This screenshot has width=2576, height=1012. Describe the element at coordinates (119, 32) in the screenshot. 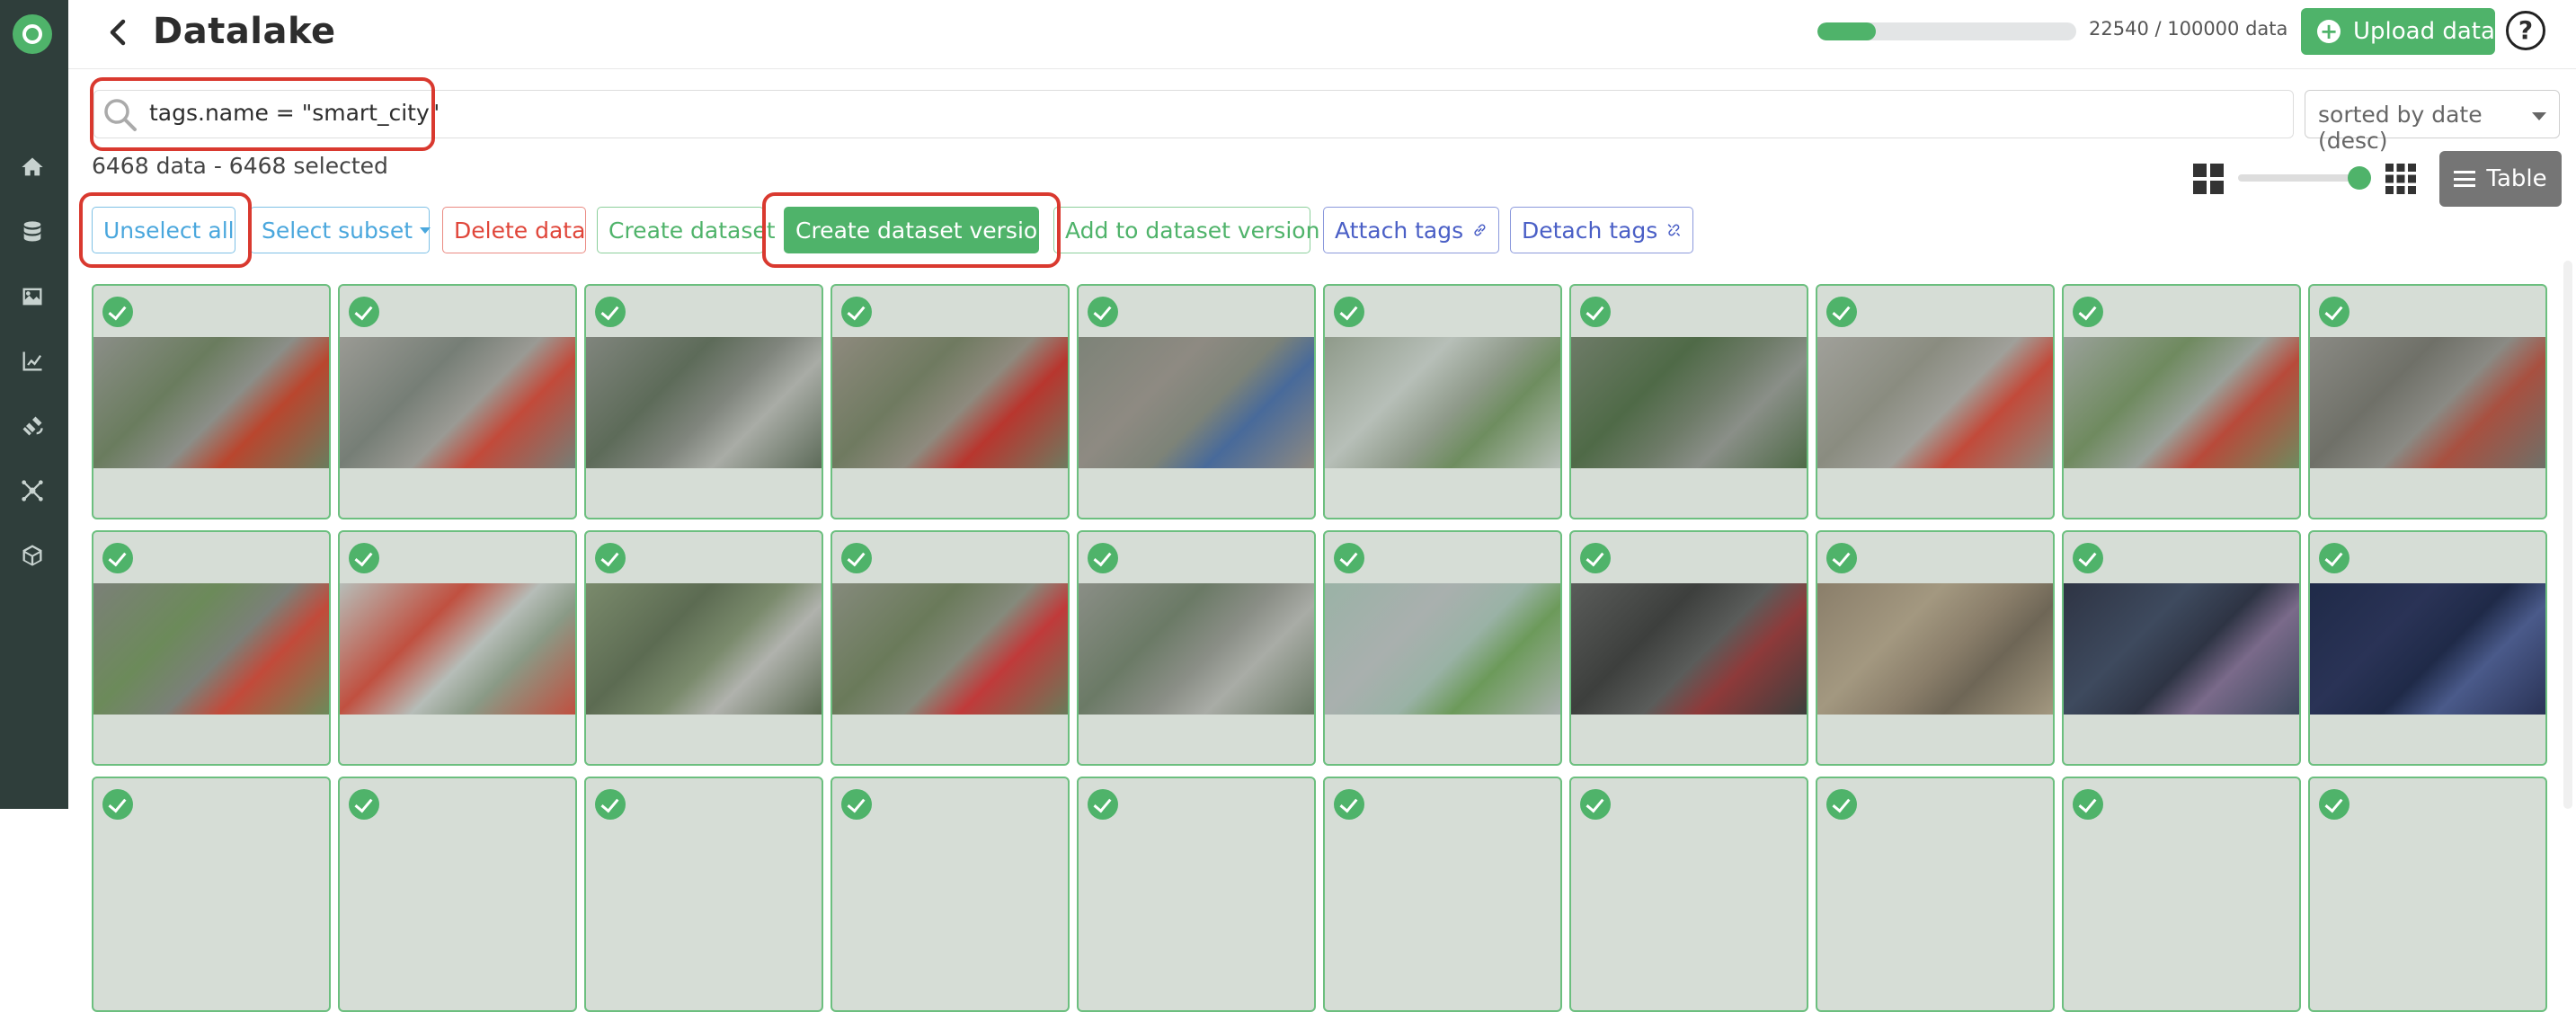

I see `back-arrow-icon` at that location.